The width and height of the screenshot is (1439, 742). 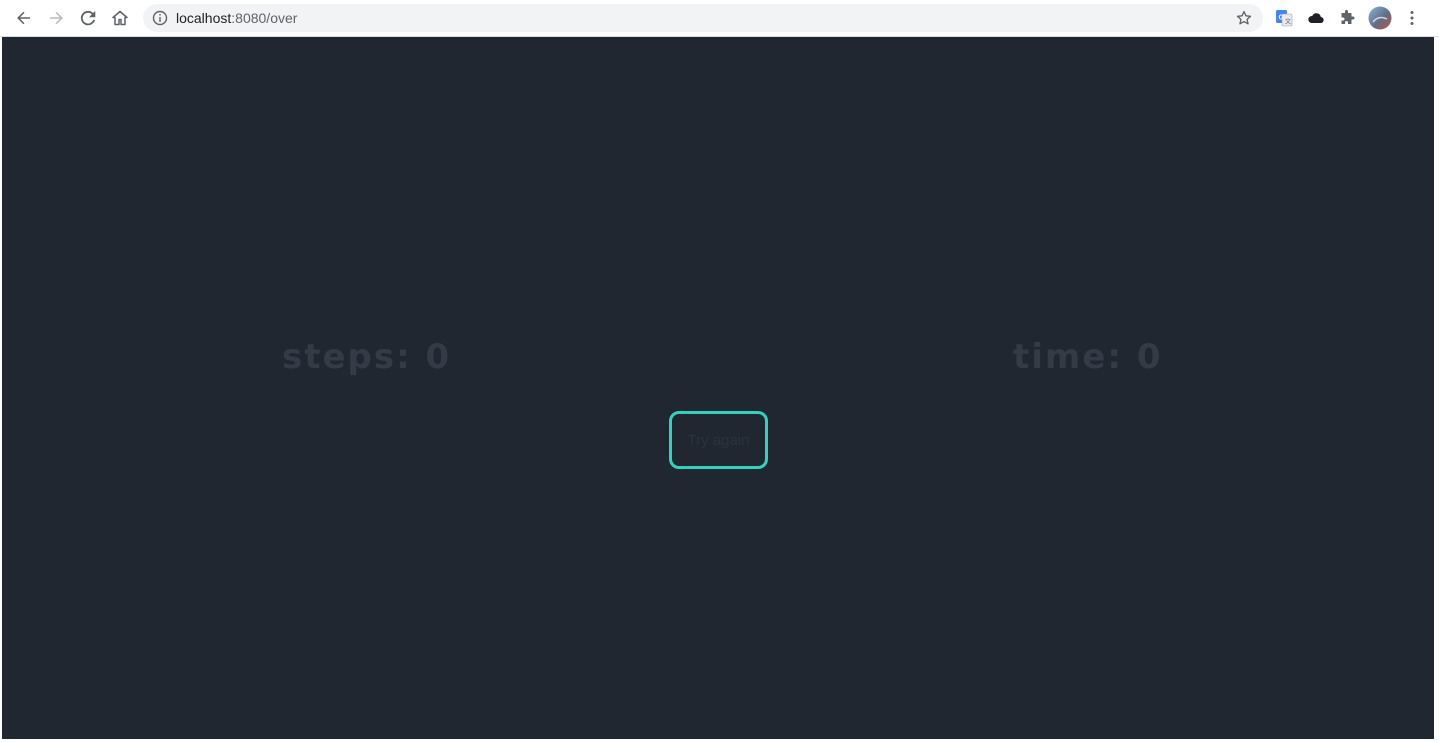 I want to click on forward-button, so click(x=56, y=18).